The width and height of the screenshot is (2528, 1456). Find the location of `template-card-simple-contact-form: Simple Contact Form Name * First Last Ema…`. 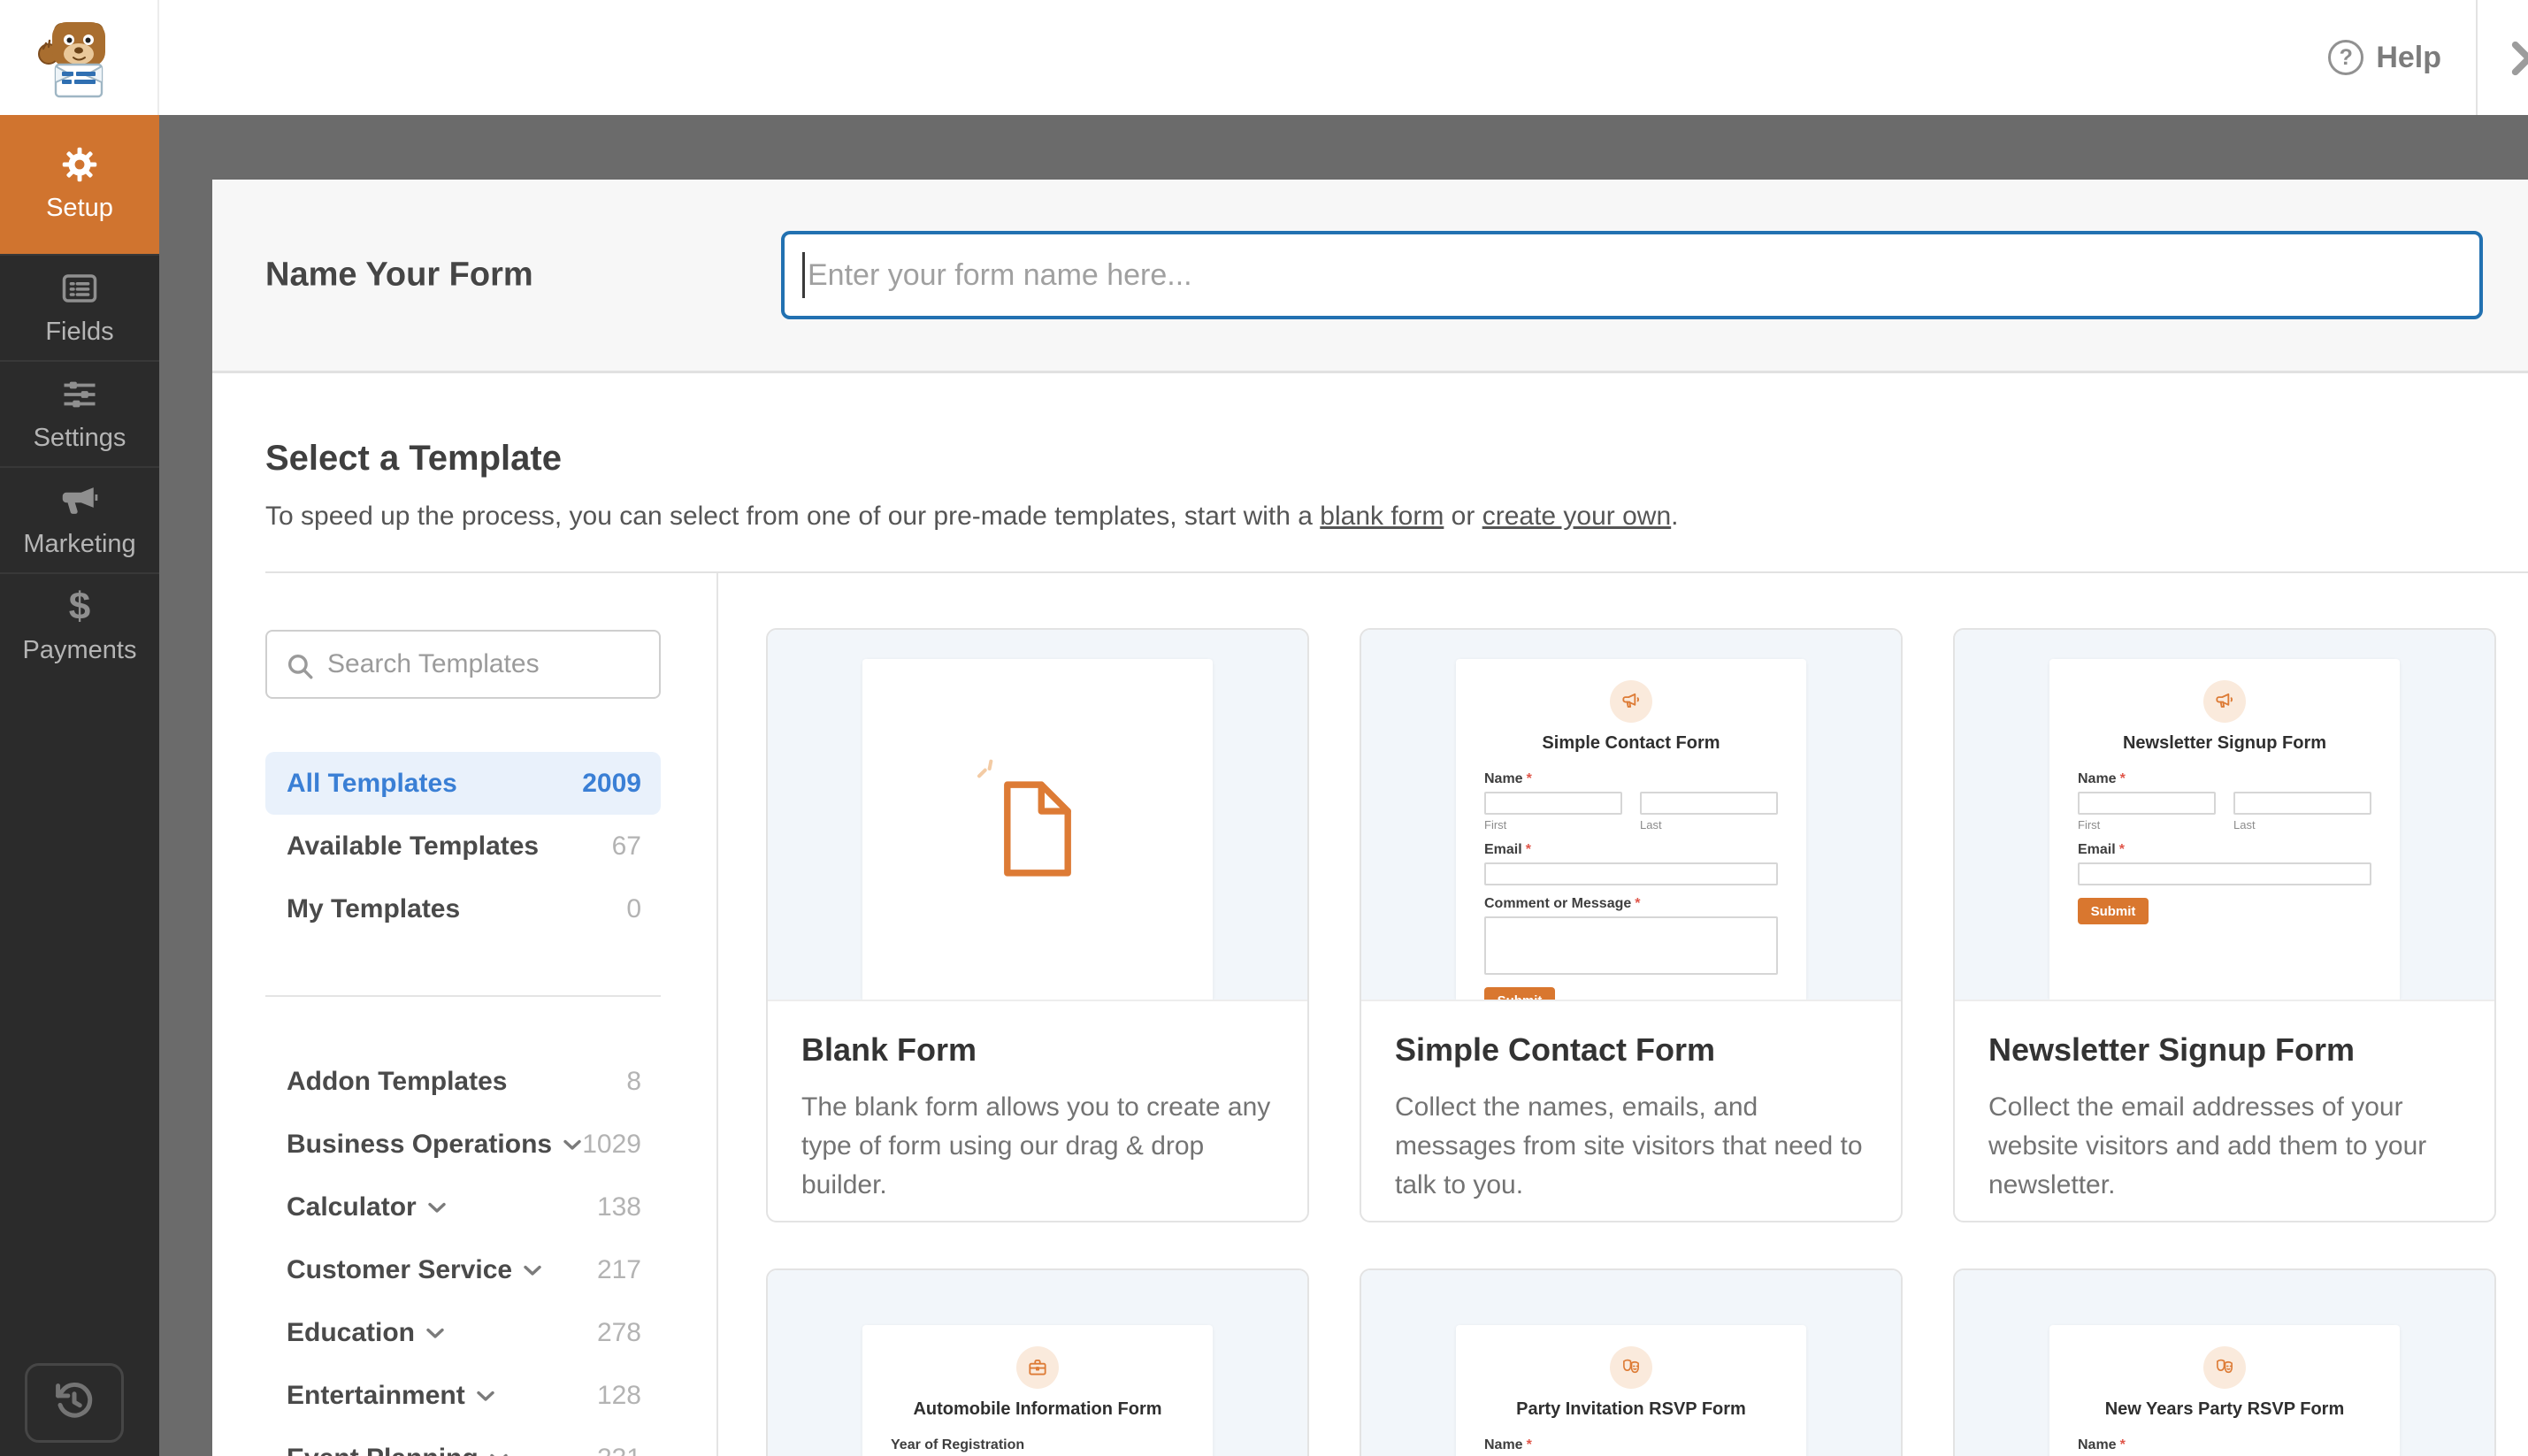

template-card-simple-contact-form: Simple Contact Form Name * First Last Ema… is located at coordinates (1631, 925).